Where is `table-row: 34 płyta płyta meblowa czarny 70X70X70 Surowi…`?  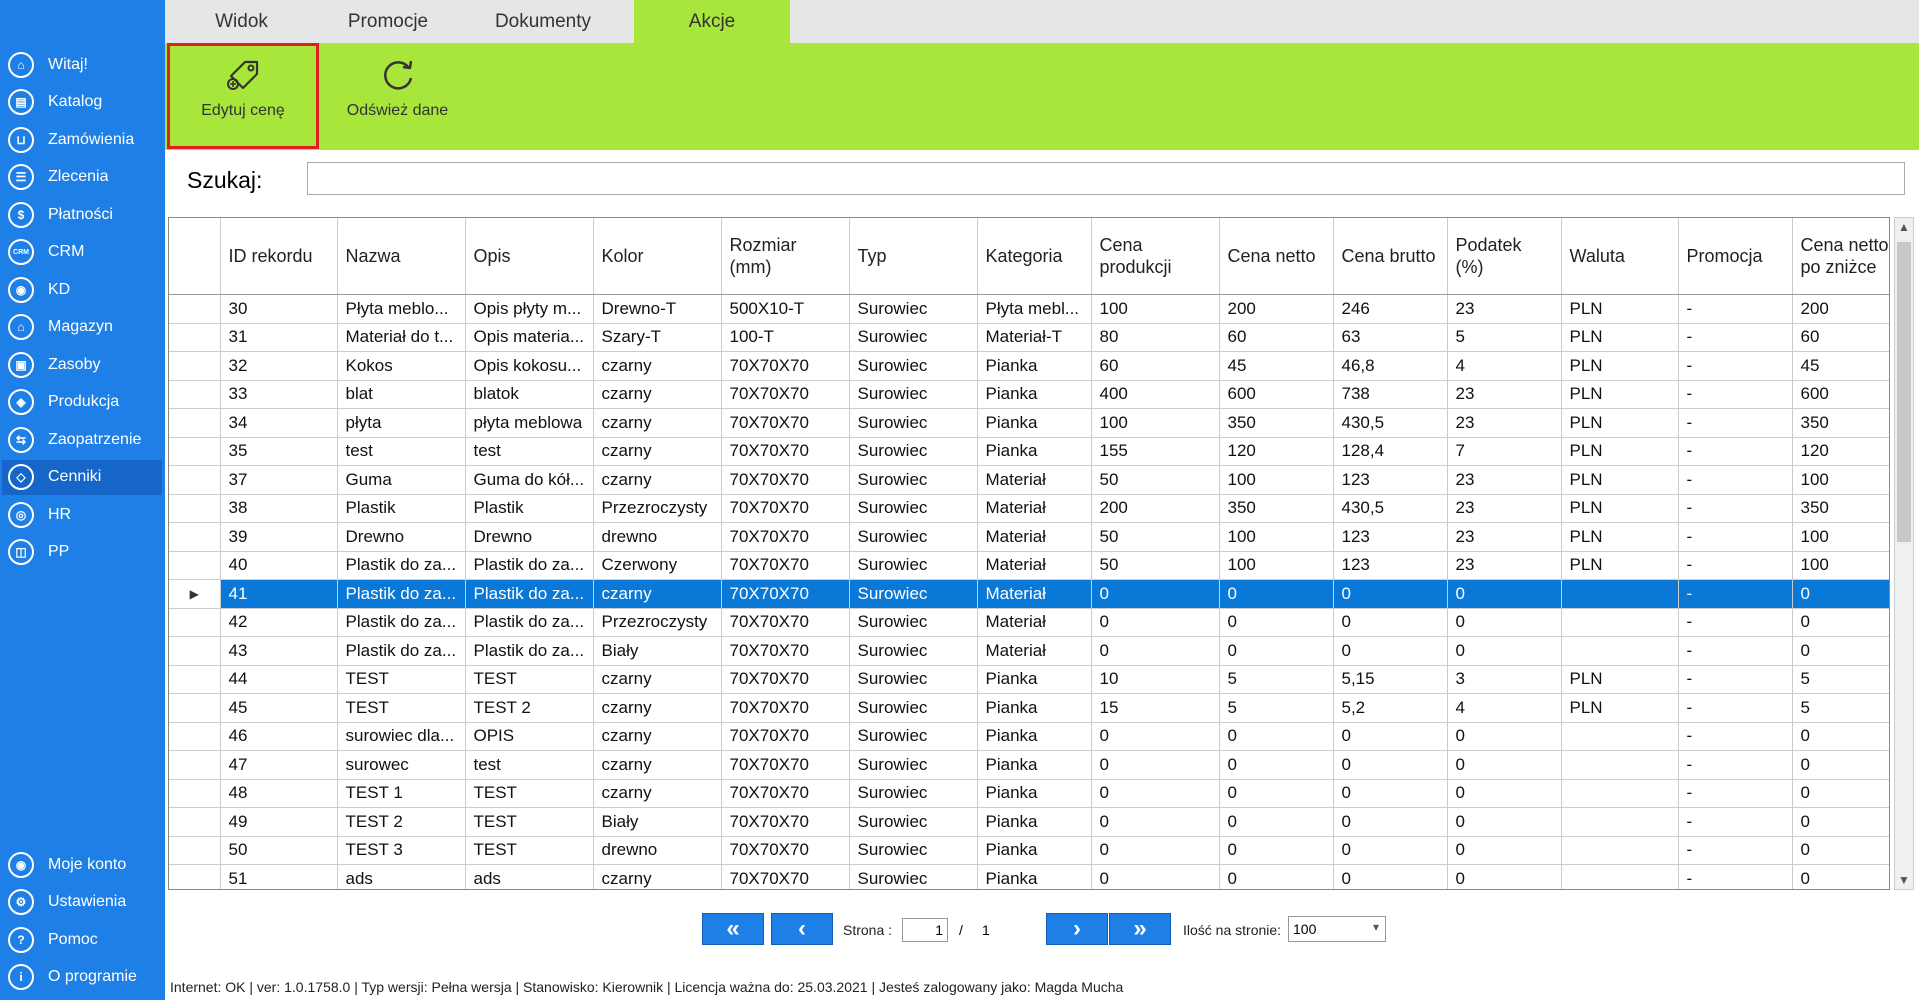
table-row: 34 płyta płyta meblowa czarny 70X70X70 Surowi… is located at coordinates (1029, 423).